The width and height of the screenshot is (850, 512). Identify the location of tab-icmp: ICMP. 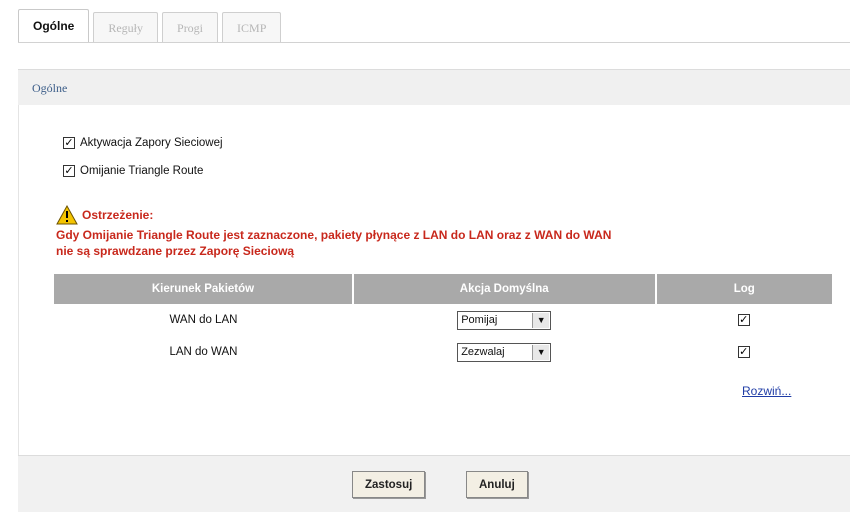
(252, 27).